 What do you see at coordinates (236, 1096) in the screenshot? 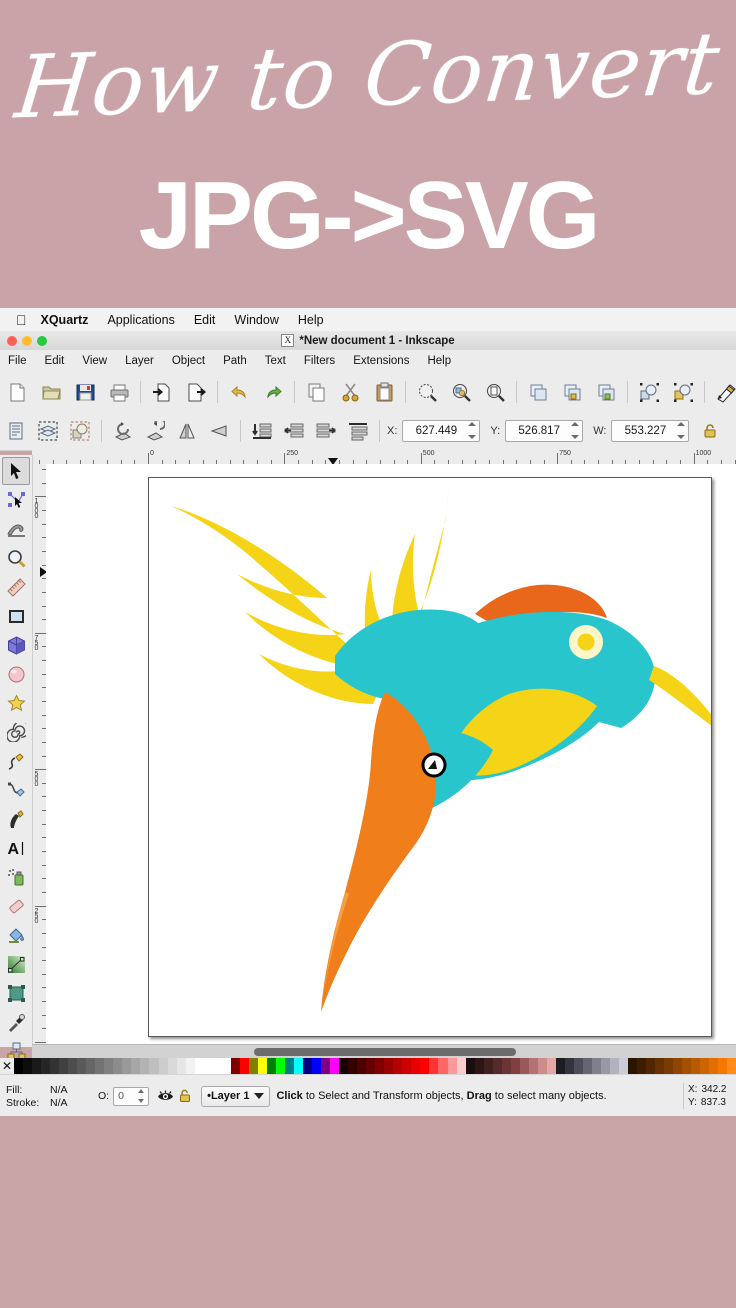
I see `layer-selector: •Layer 1` at bounding box center [236, 1096].